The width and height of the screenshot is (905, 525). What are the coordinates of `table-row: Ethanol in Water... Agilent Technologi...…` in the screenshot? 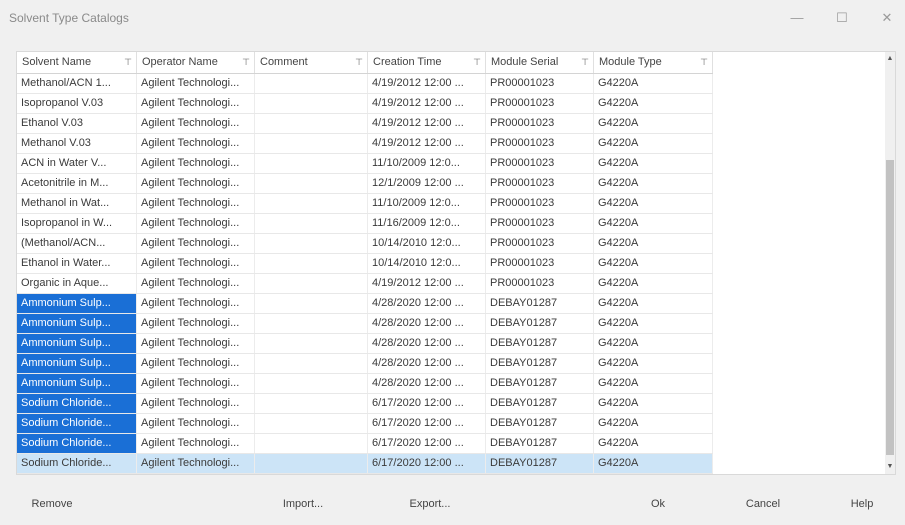 It's located at (365, 264).